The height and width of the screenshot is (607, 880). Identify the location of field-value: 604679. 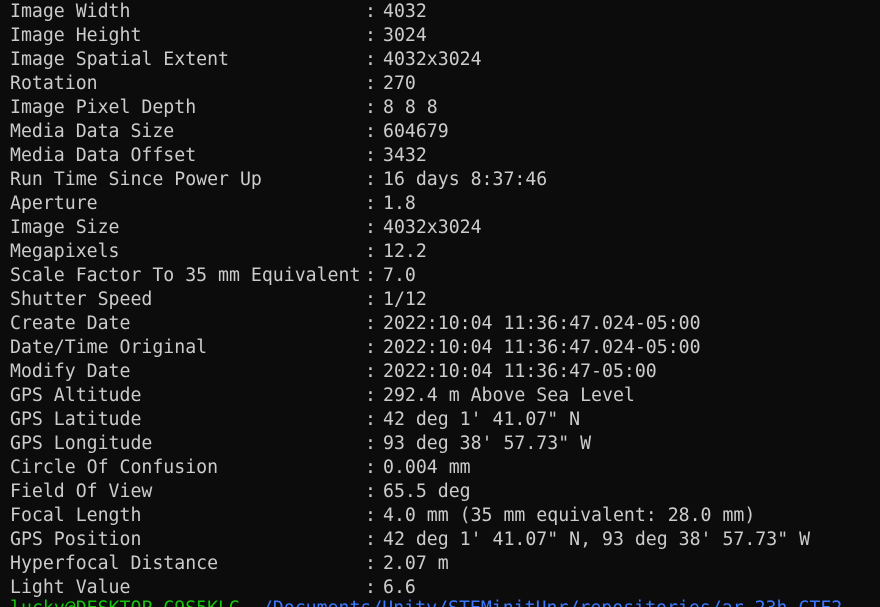
(416, 131).